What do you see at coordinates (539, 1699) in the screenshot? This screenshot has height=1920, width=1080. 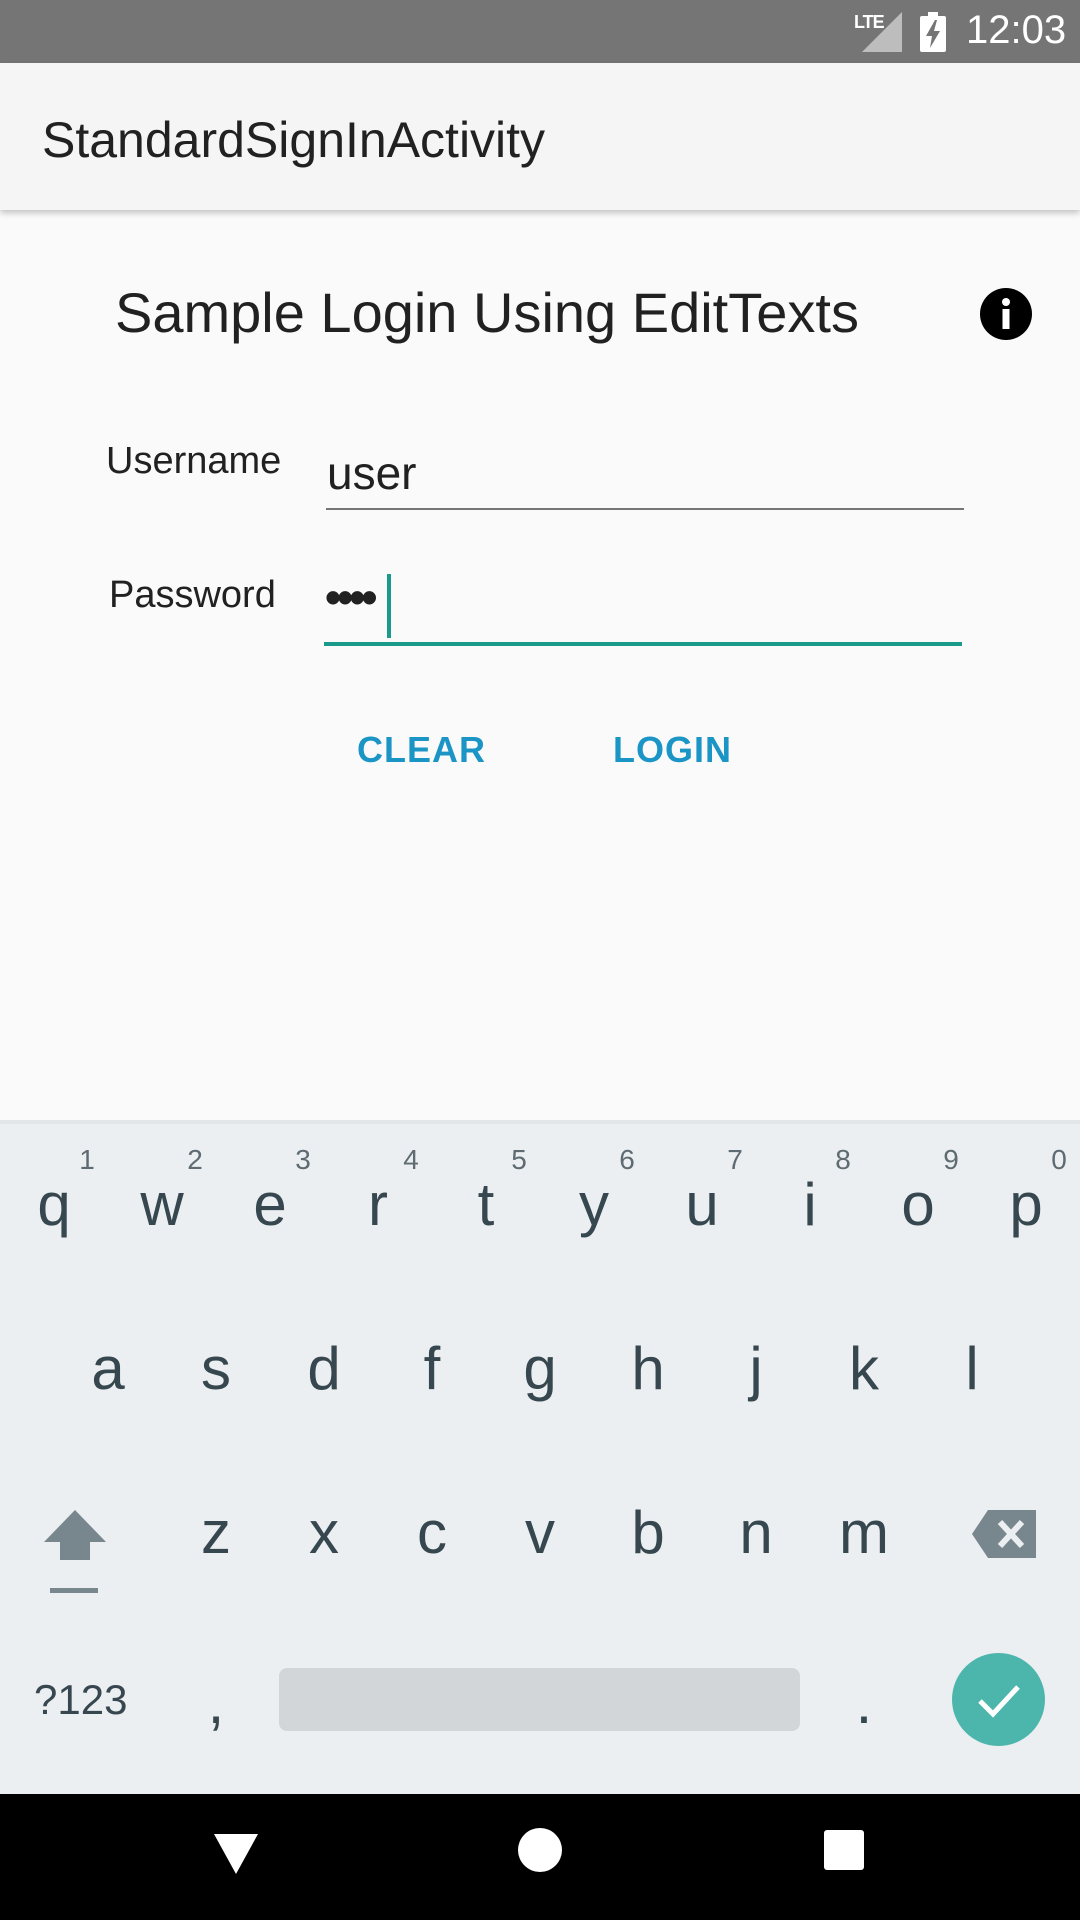 I see `space-bar` at bounding box center [539, 1699].